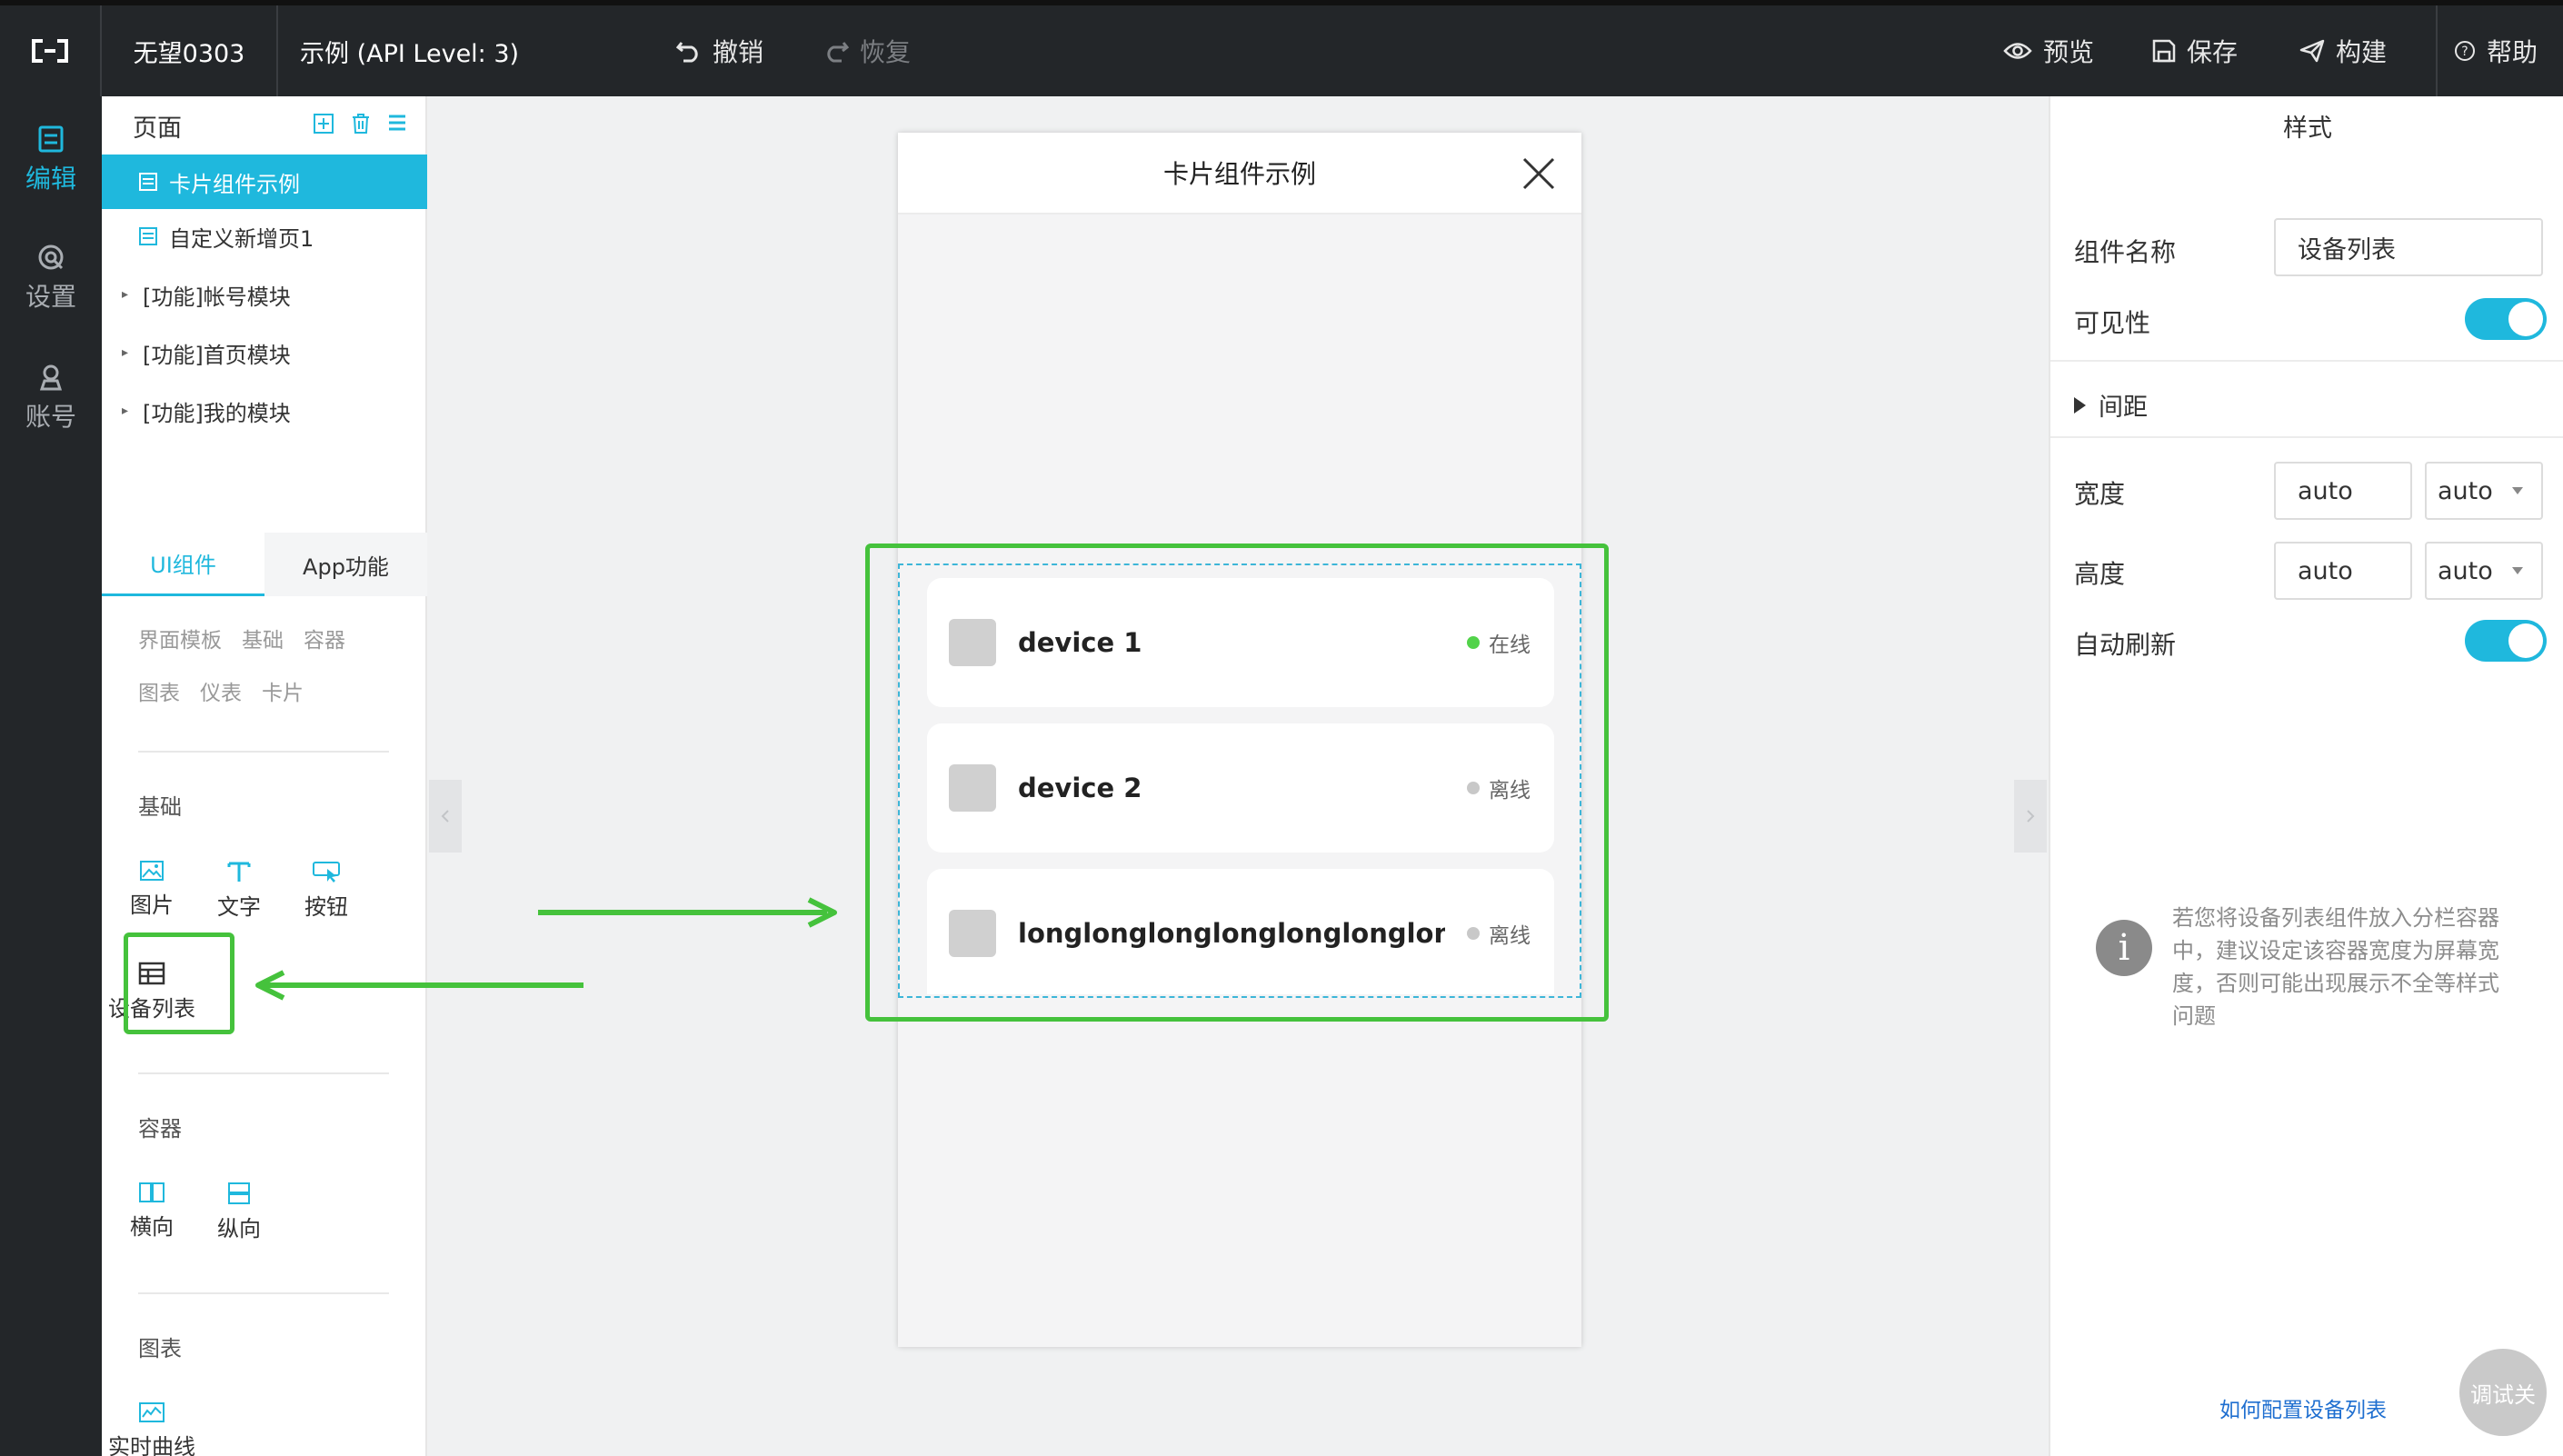 The image size is (2563, 1456). What do you see at coordinates (160, 1349) in the screenshot?
I see `section-title-chart: 图表` at bounding box center [160, 1349].